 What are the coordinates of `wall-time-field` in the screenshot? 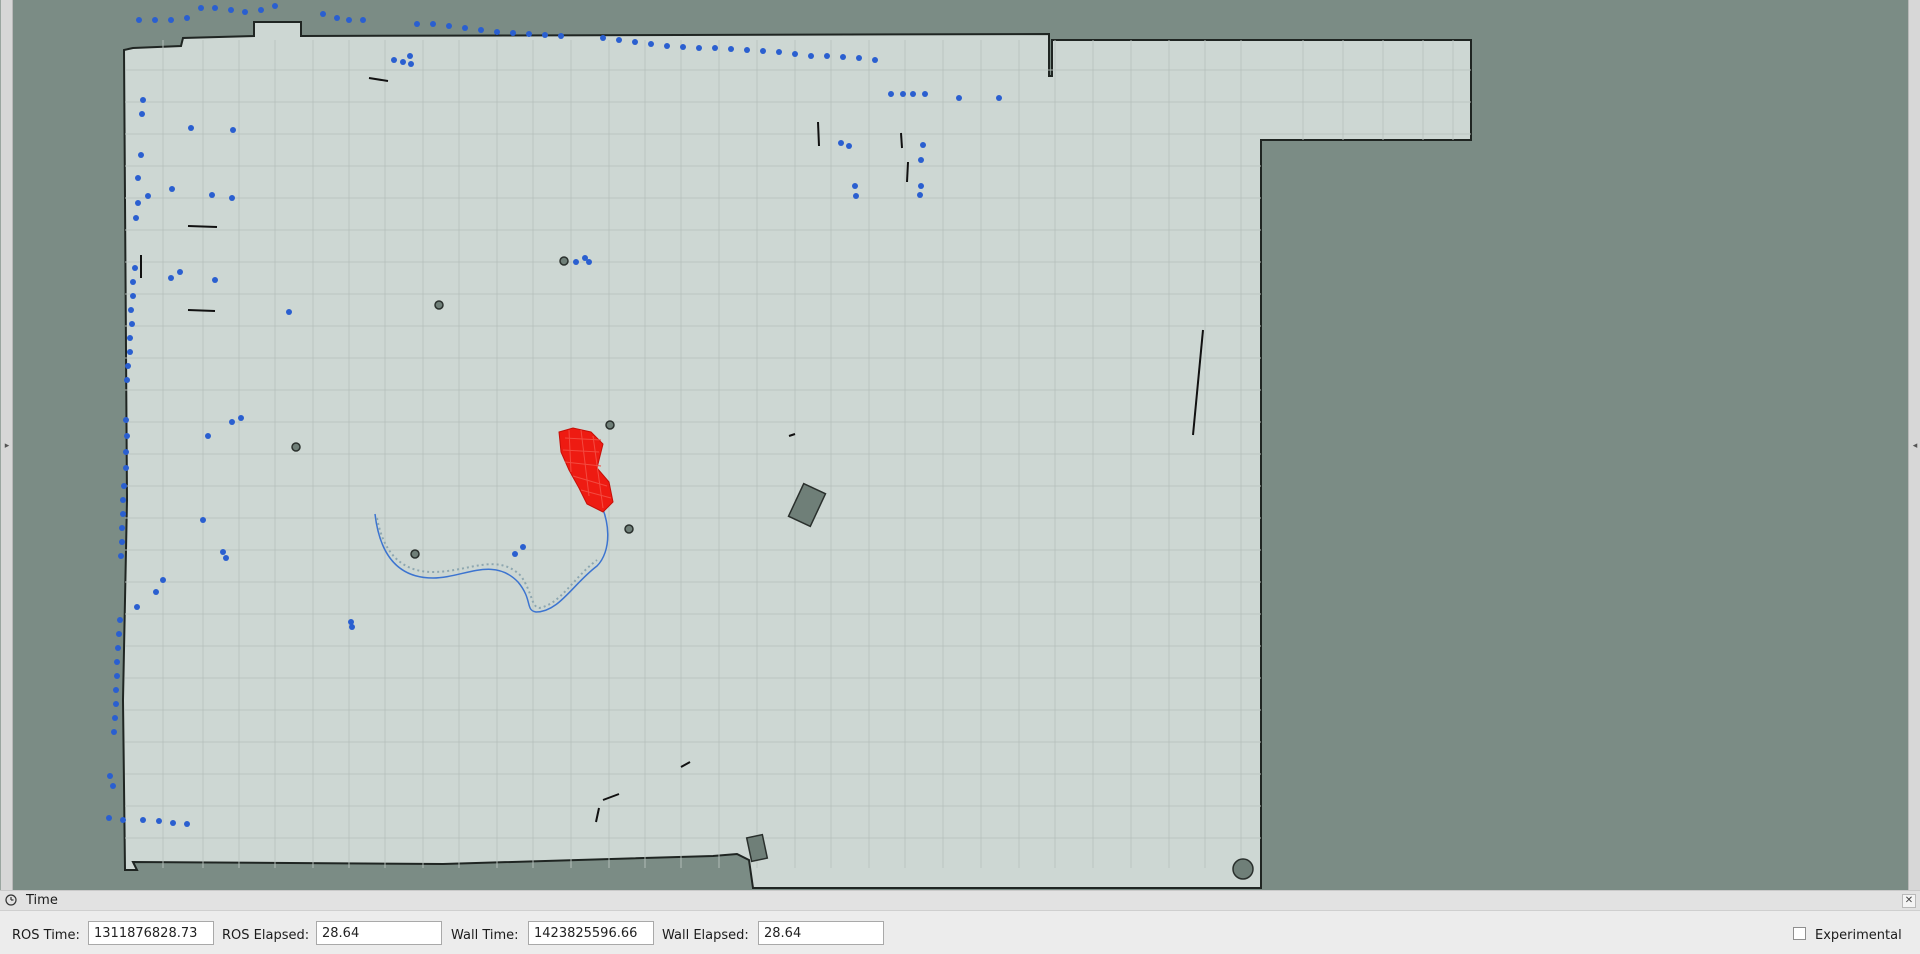 It's located at (591, 933).